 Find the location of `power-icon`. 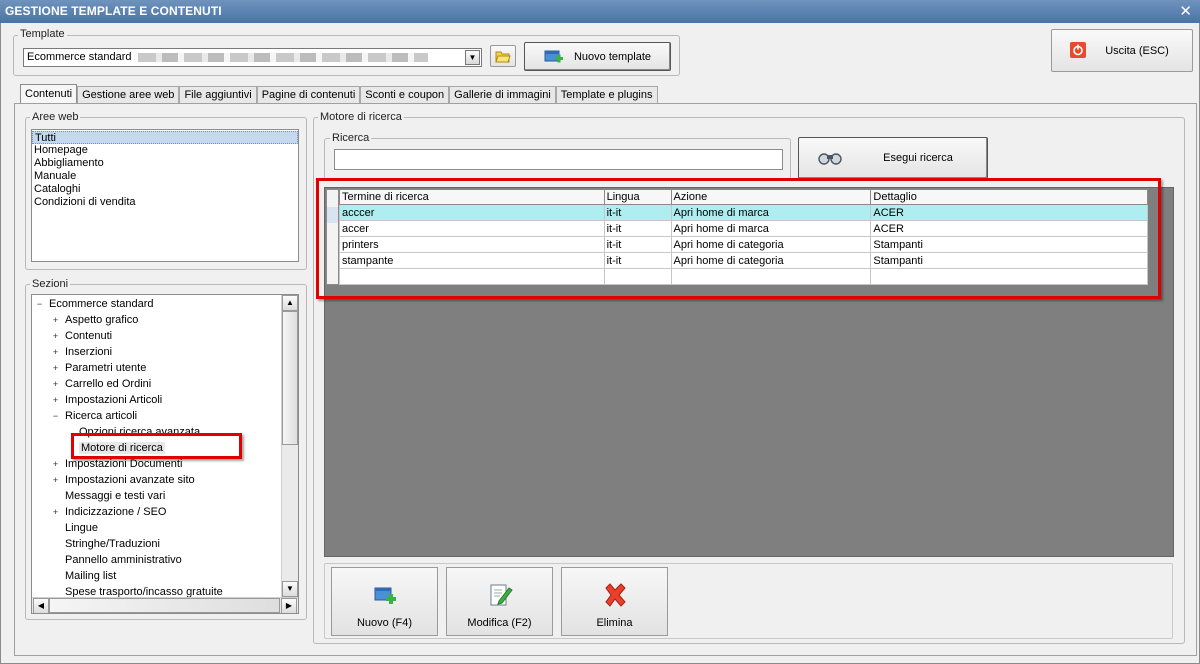

power-icon is located at coordinates (1078, 50).